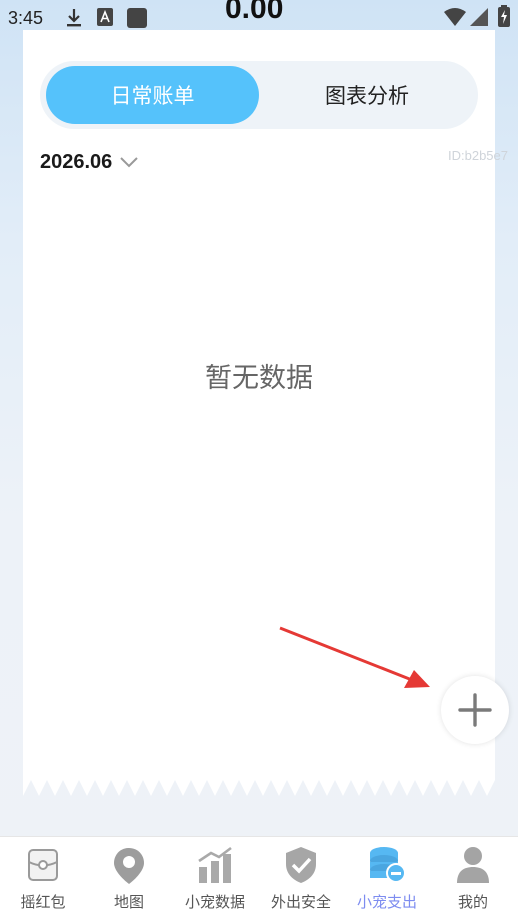  I want to click on nav-profile: 我的, so click(473, 878).